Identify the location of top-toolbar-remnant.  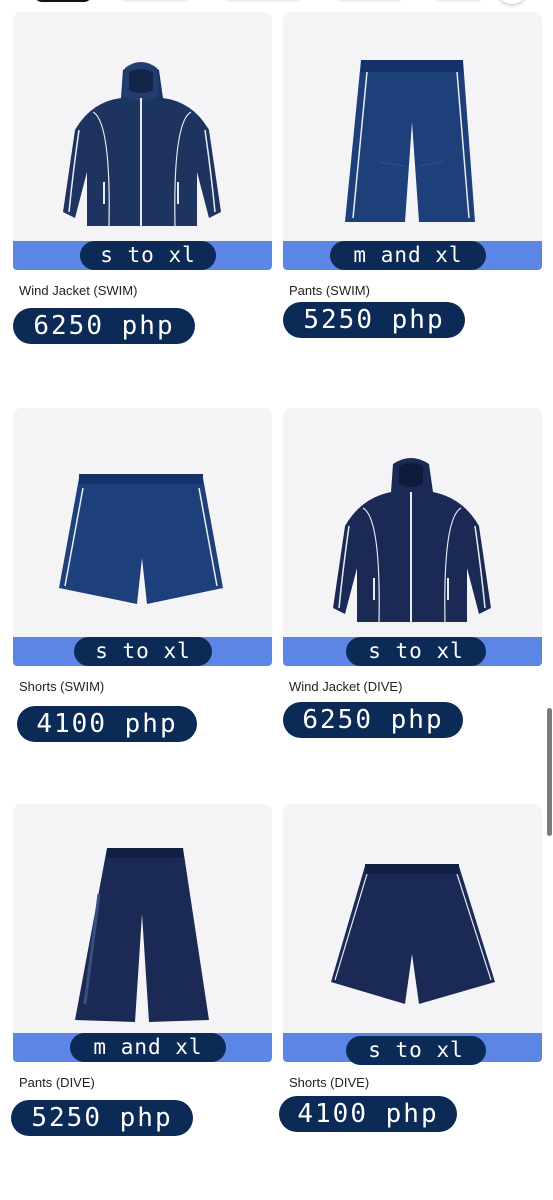
(276, 3).